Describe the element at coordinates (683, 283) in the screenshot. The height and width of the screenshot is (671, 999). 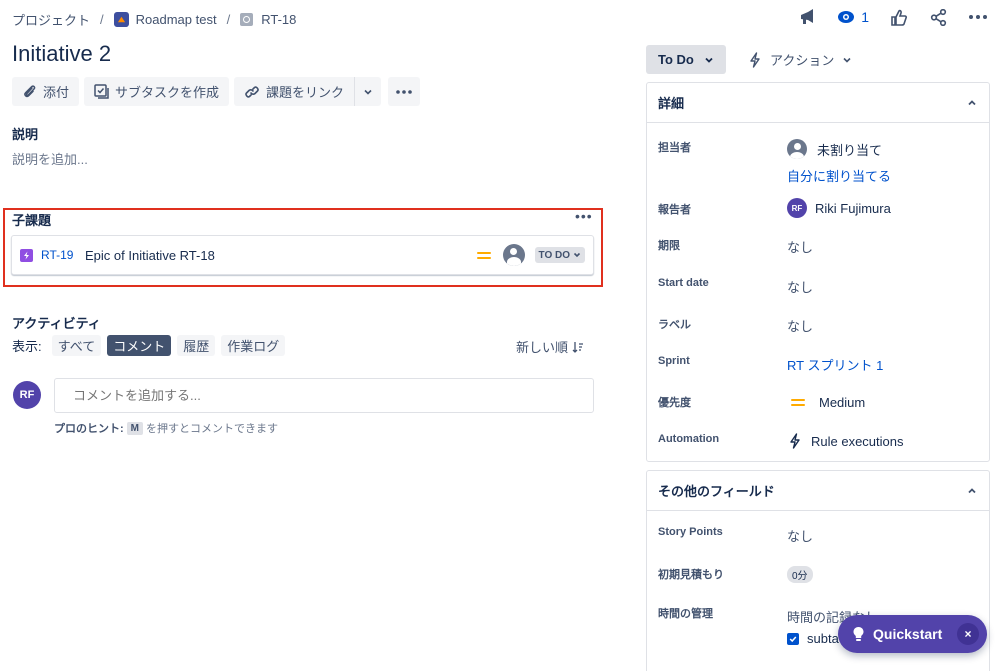
I see `start-date-label: Start date` at that location.